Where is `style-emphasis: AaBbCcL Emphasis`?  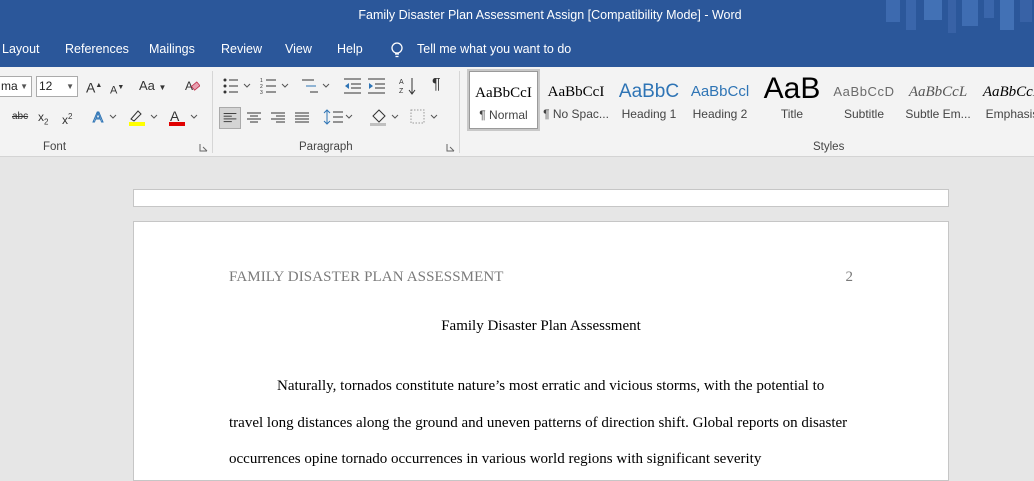 style-emphasis: AaBbCcL Emphasis is located at coordinates (1005, 100).